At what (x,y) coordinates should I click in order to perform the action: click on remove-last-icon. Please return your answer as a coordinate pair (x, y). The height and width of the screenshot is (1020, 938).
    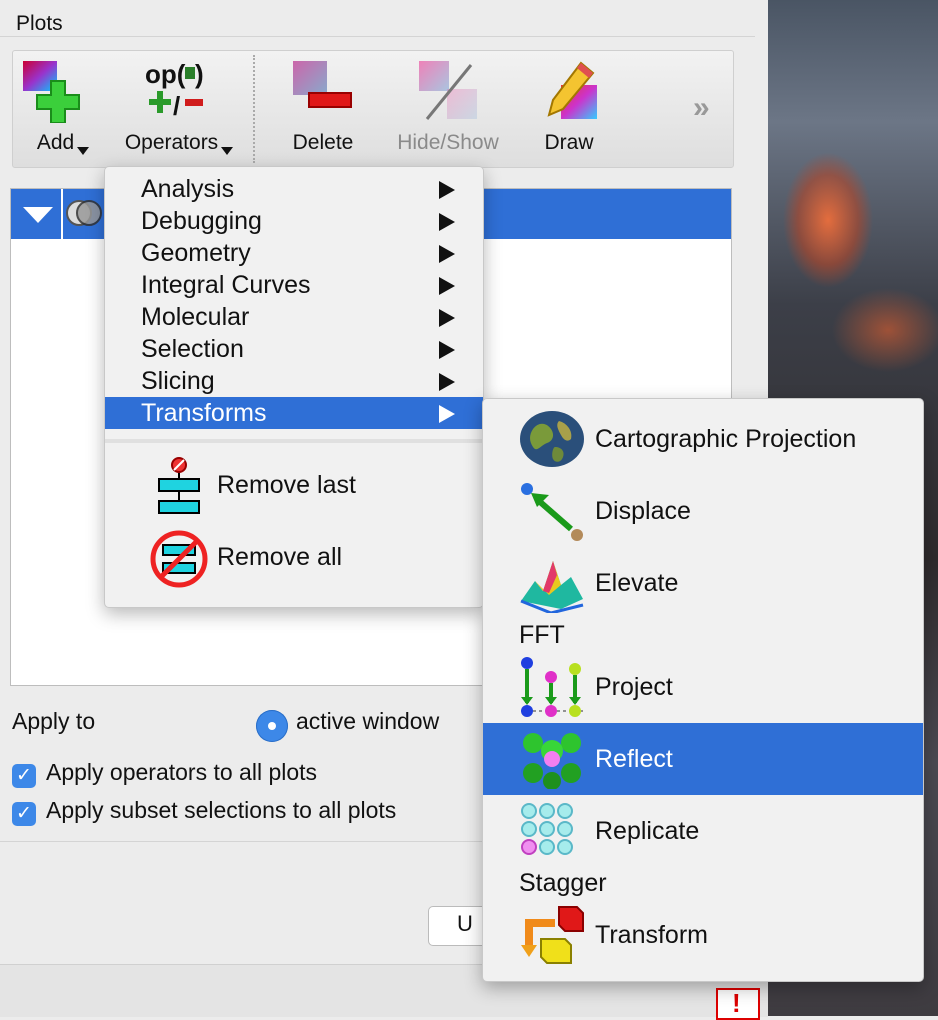
    Looking at the image, I should click on (179, 485).